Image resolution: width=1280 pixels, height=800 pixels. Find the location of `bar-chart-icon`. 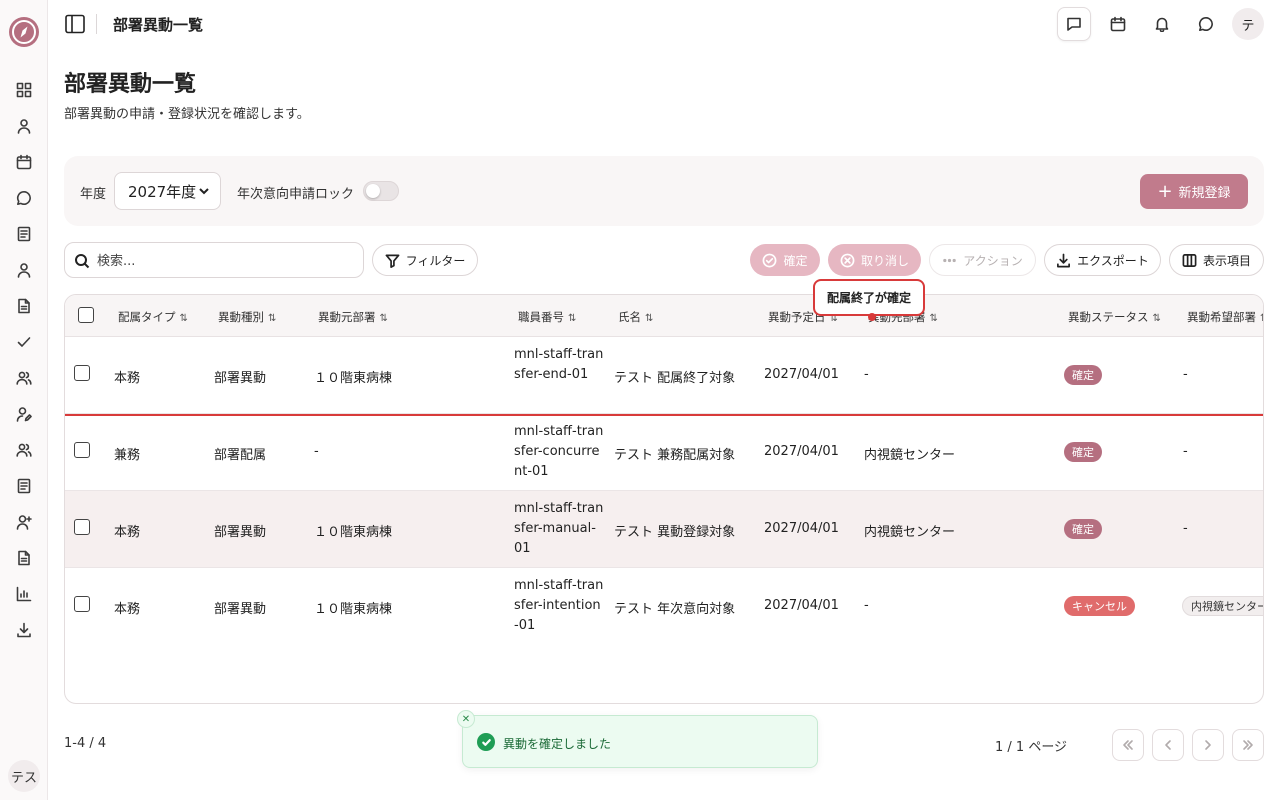

bar-chart-icon is located at coordinates (24, 594).